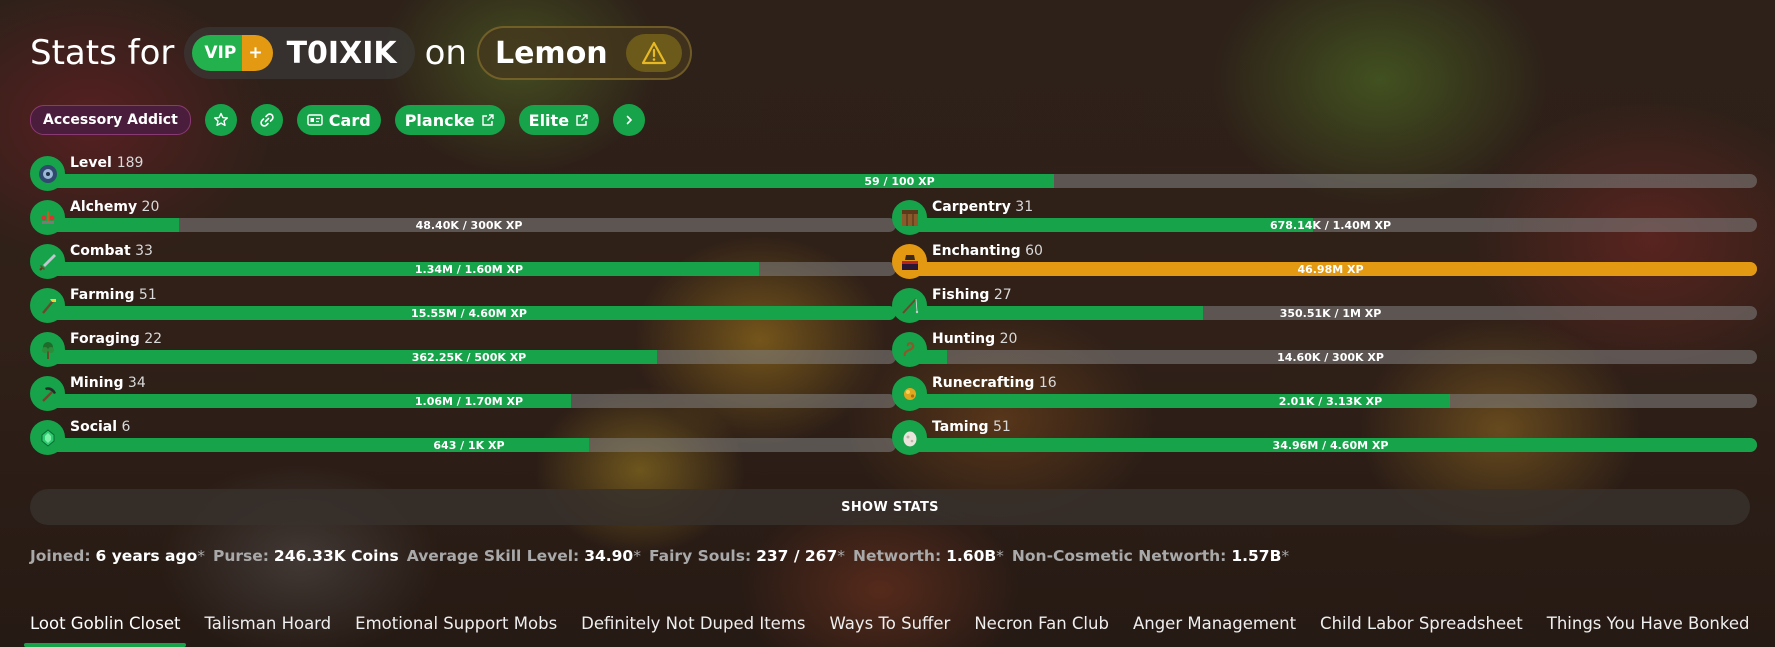 The width and height of the screenshot is (1775, 647). Describe the element at coordinates (110, 120) in the screenshot. I see `accessory-addict-badge: Accessory Addict` at that location.